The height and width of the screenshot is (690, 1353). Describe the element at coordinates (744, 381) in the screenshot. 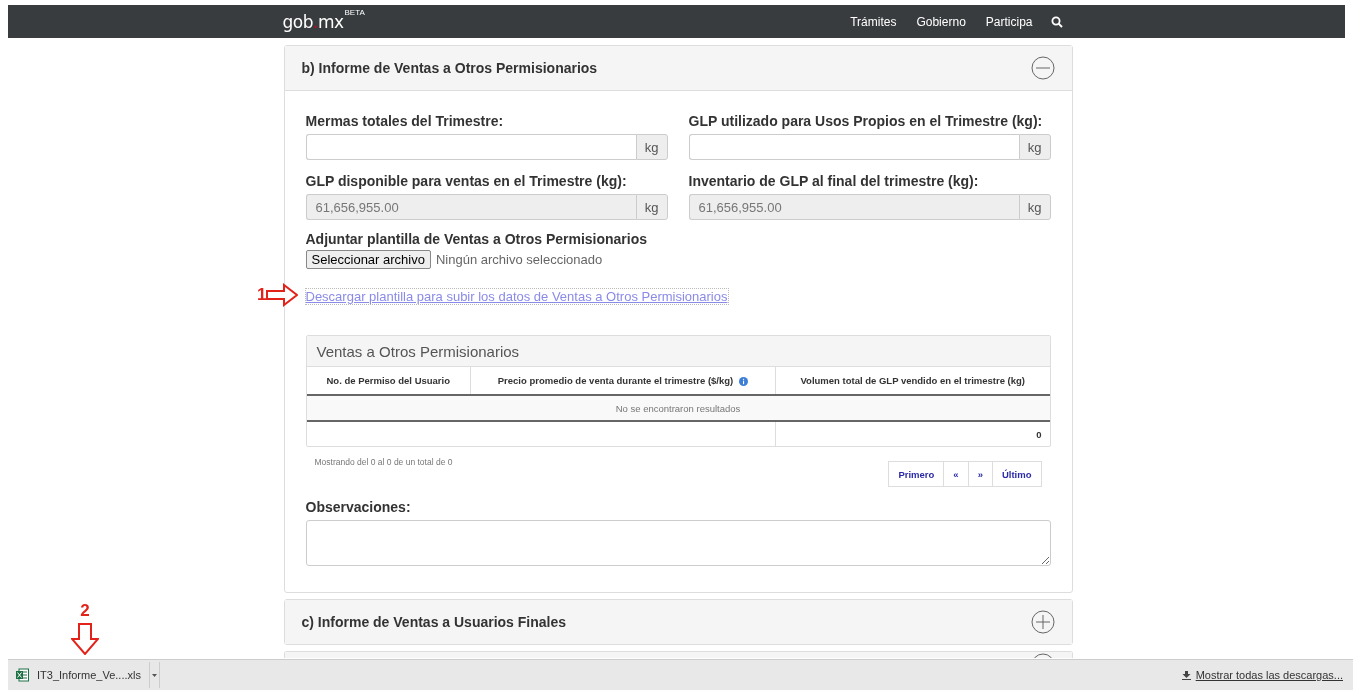

I see `info-icon` at that location.